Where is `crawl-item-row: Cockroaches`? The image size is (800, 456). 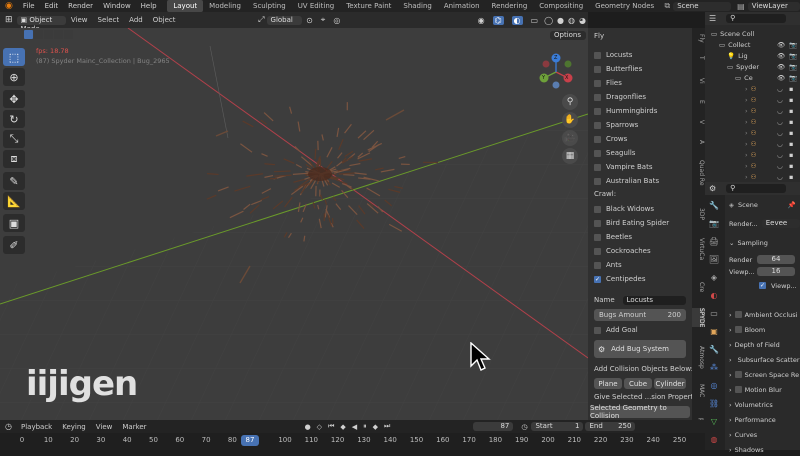 crawl-item-row: Cockroaches is located at coordinates (622, 251).